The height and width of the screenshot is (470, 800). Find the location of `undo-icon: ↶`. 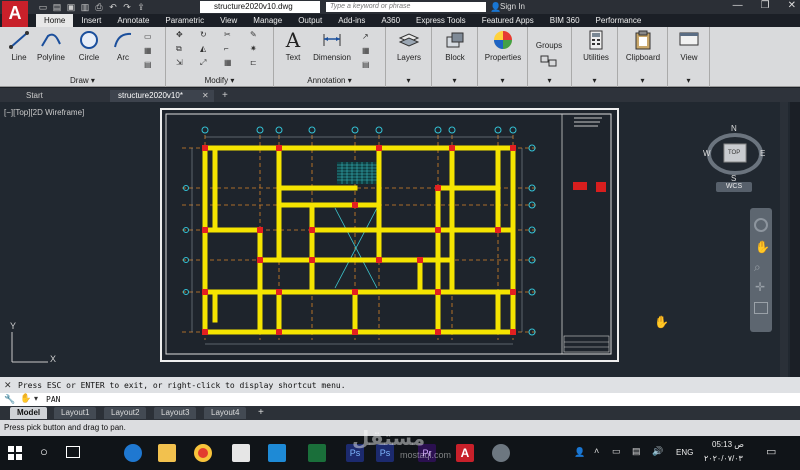

undo-icon: ↶ is located at coordinates (113, 7).